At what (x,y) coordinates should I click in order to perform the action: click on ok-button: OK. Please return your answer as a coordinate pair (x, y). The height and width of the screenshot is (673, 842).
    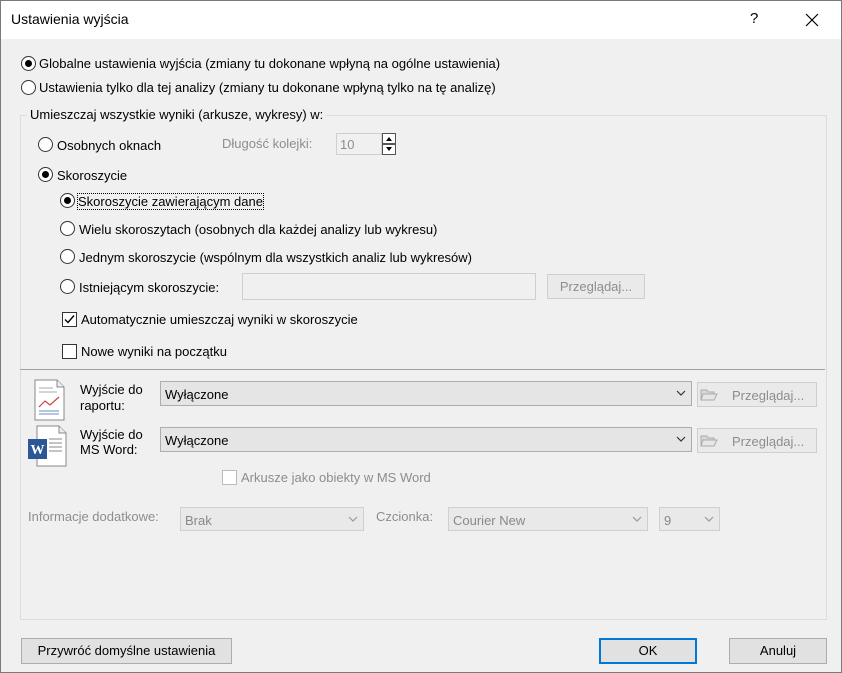
    Looking at the image, I should click on (648, 651).